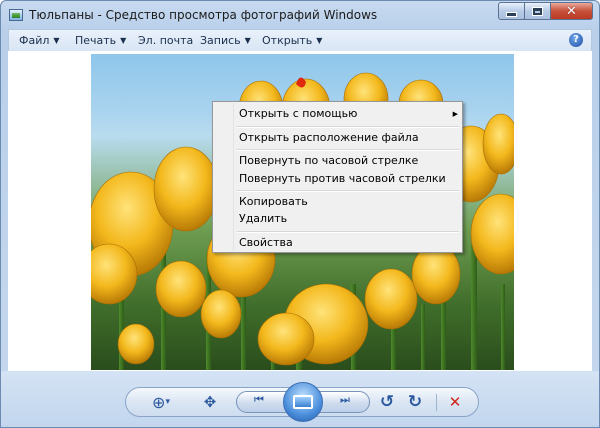 Image resolution: width=600 pixels, height=428 pixels. I want to click on fit-to-window-icon: ✥, so click(210, 402).